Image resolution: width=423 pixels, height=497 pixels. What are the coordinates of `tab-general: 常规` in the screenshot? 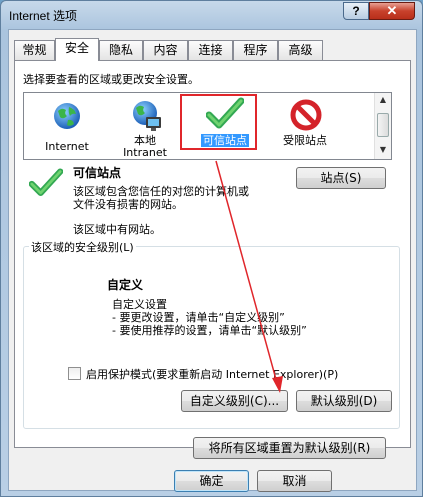 It's located at (34, 50).